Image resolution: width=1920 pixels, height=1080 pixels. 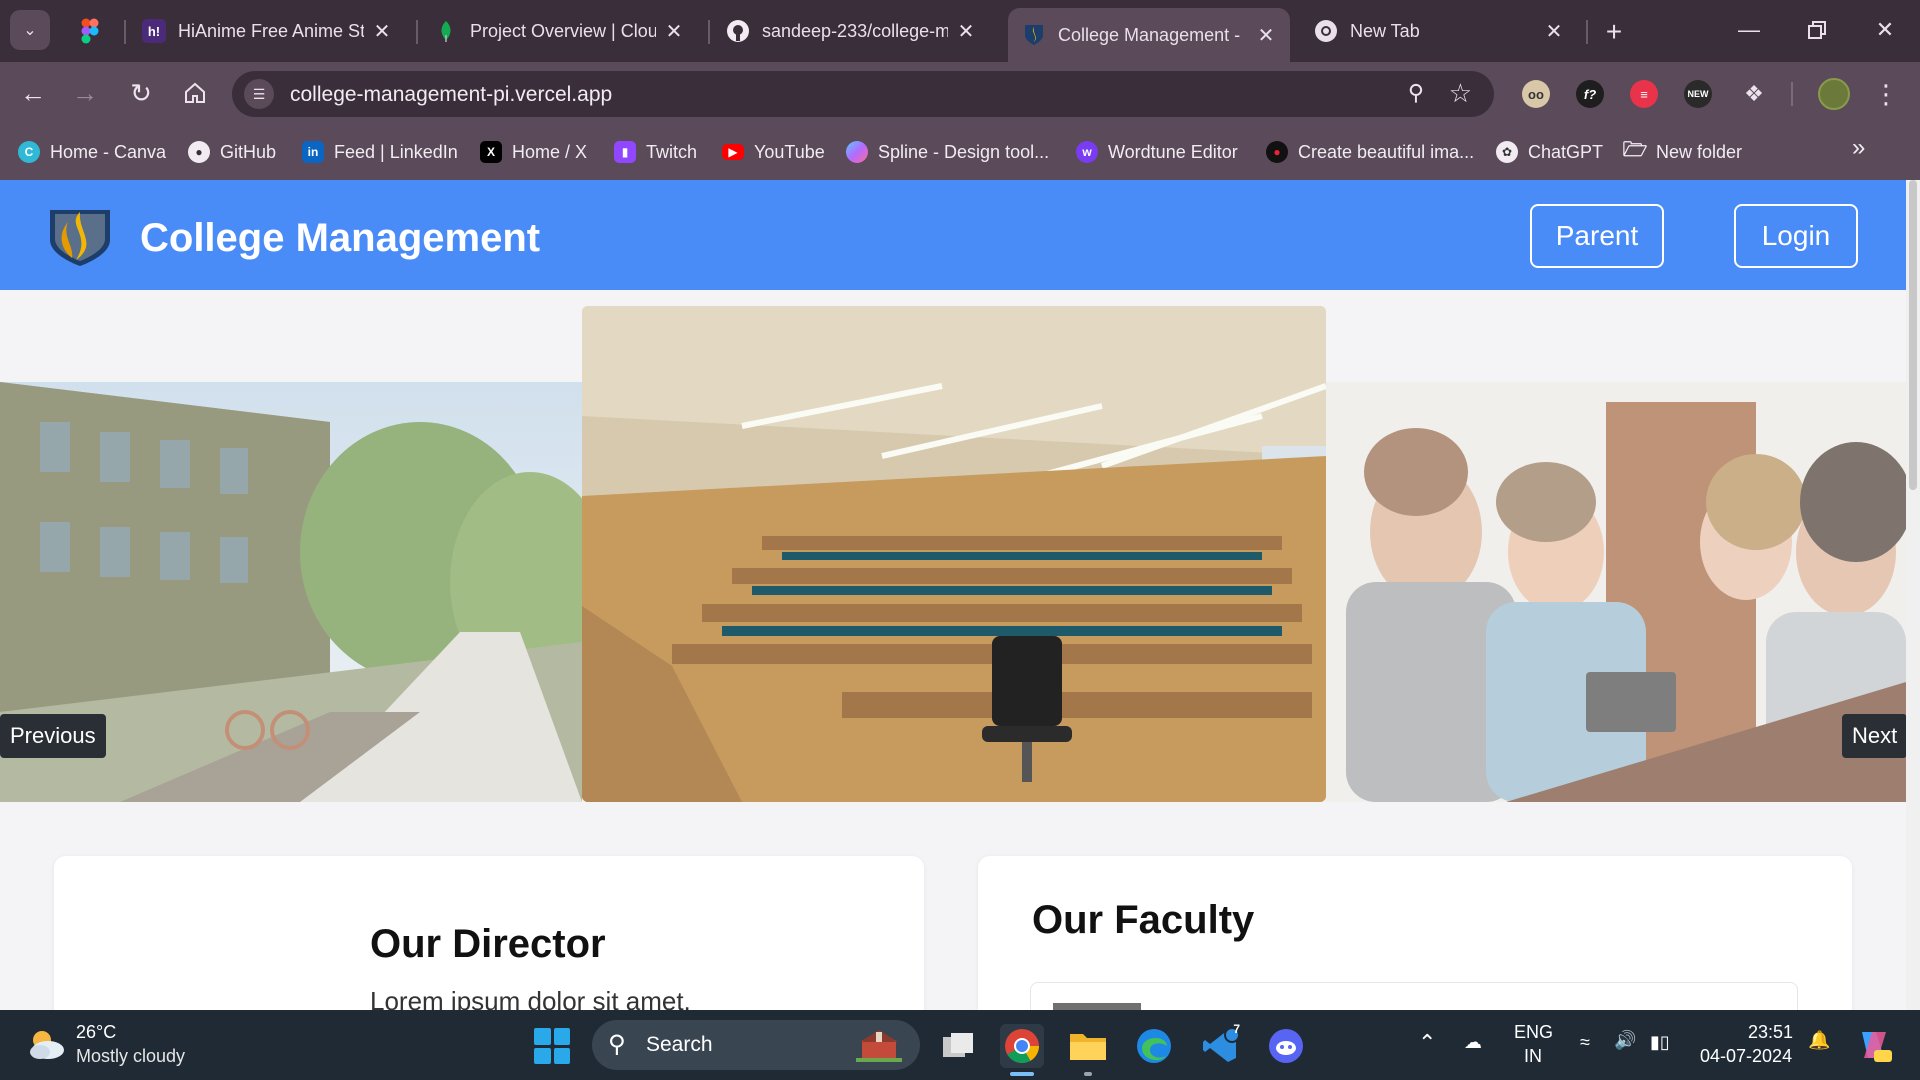 I want to click on address-bar: ☰ college-management-pi.vercel.app ⚲ ☆, so click(x=863, y=94).